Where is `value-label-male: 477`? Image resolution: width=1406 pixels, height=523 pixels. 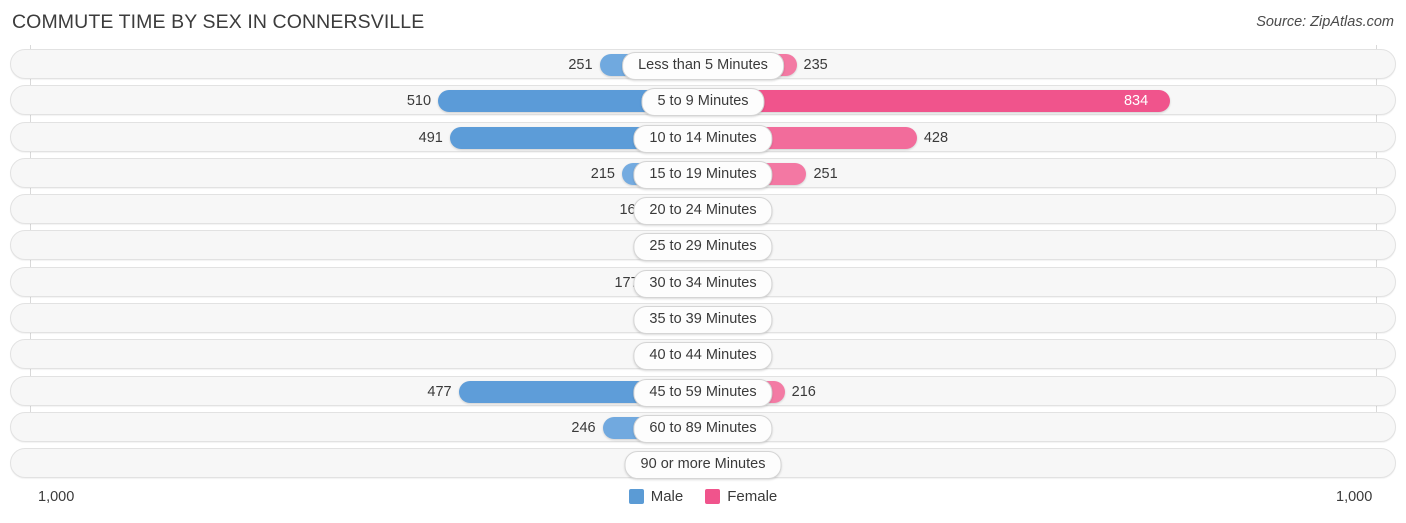 value-label-male: 477 is located at coordinates (439, 391).